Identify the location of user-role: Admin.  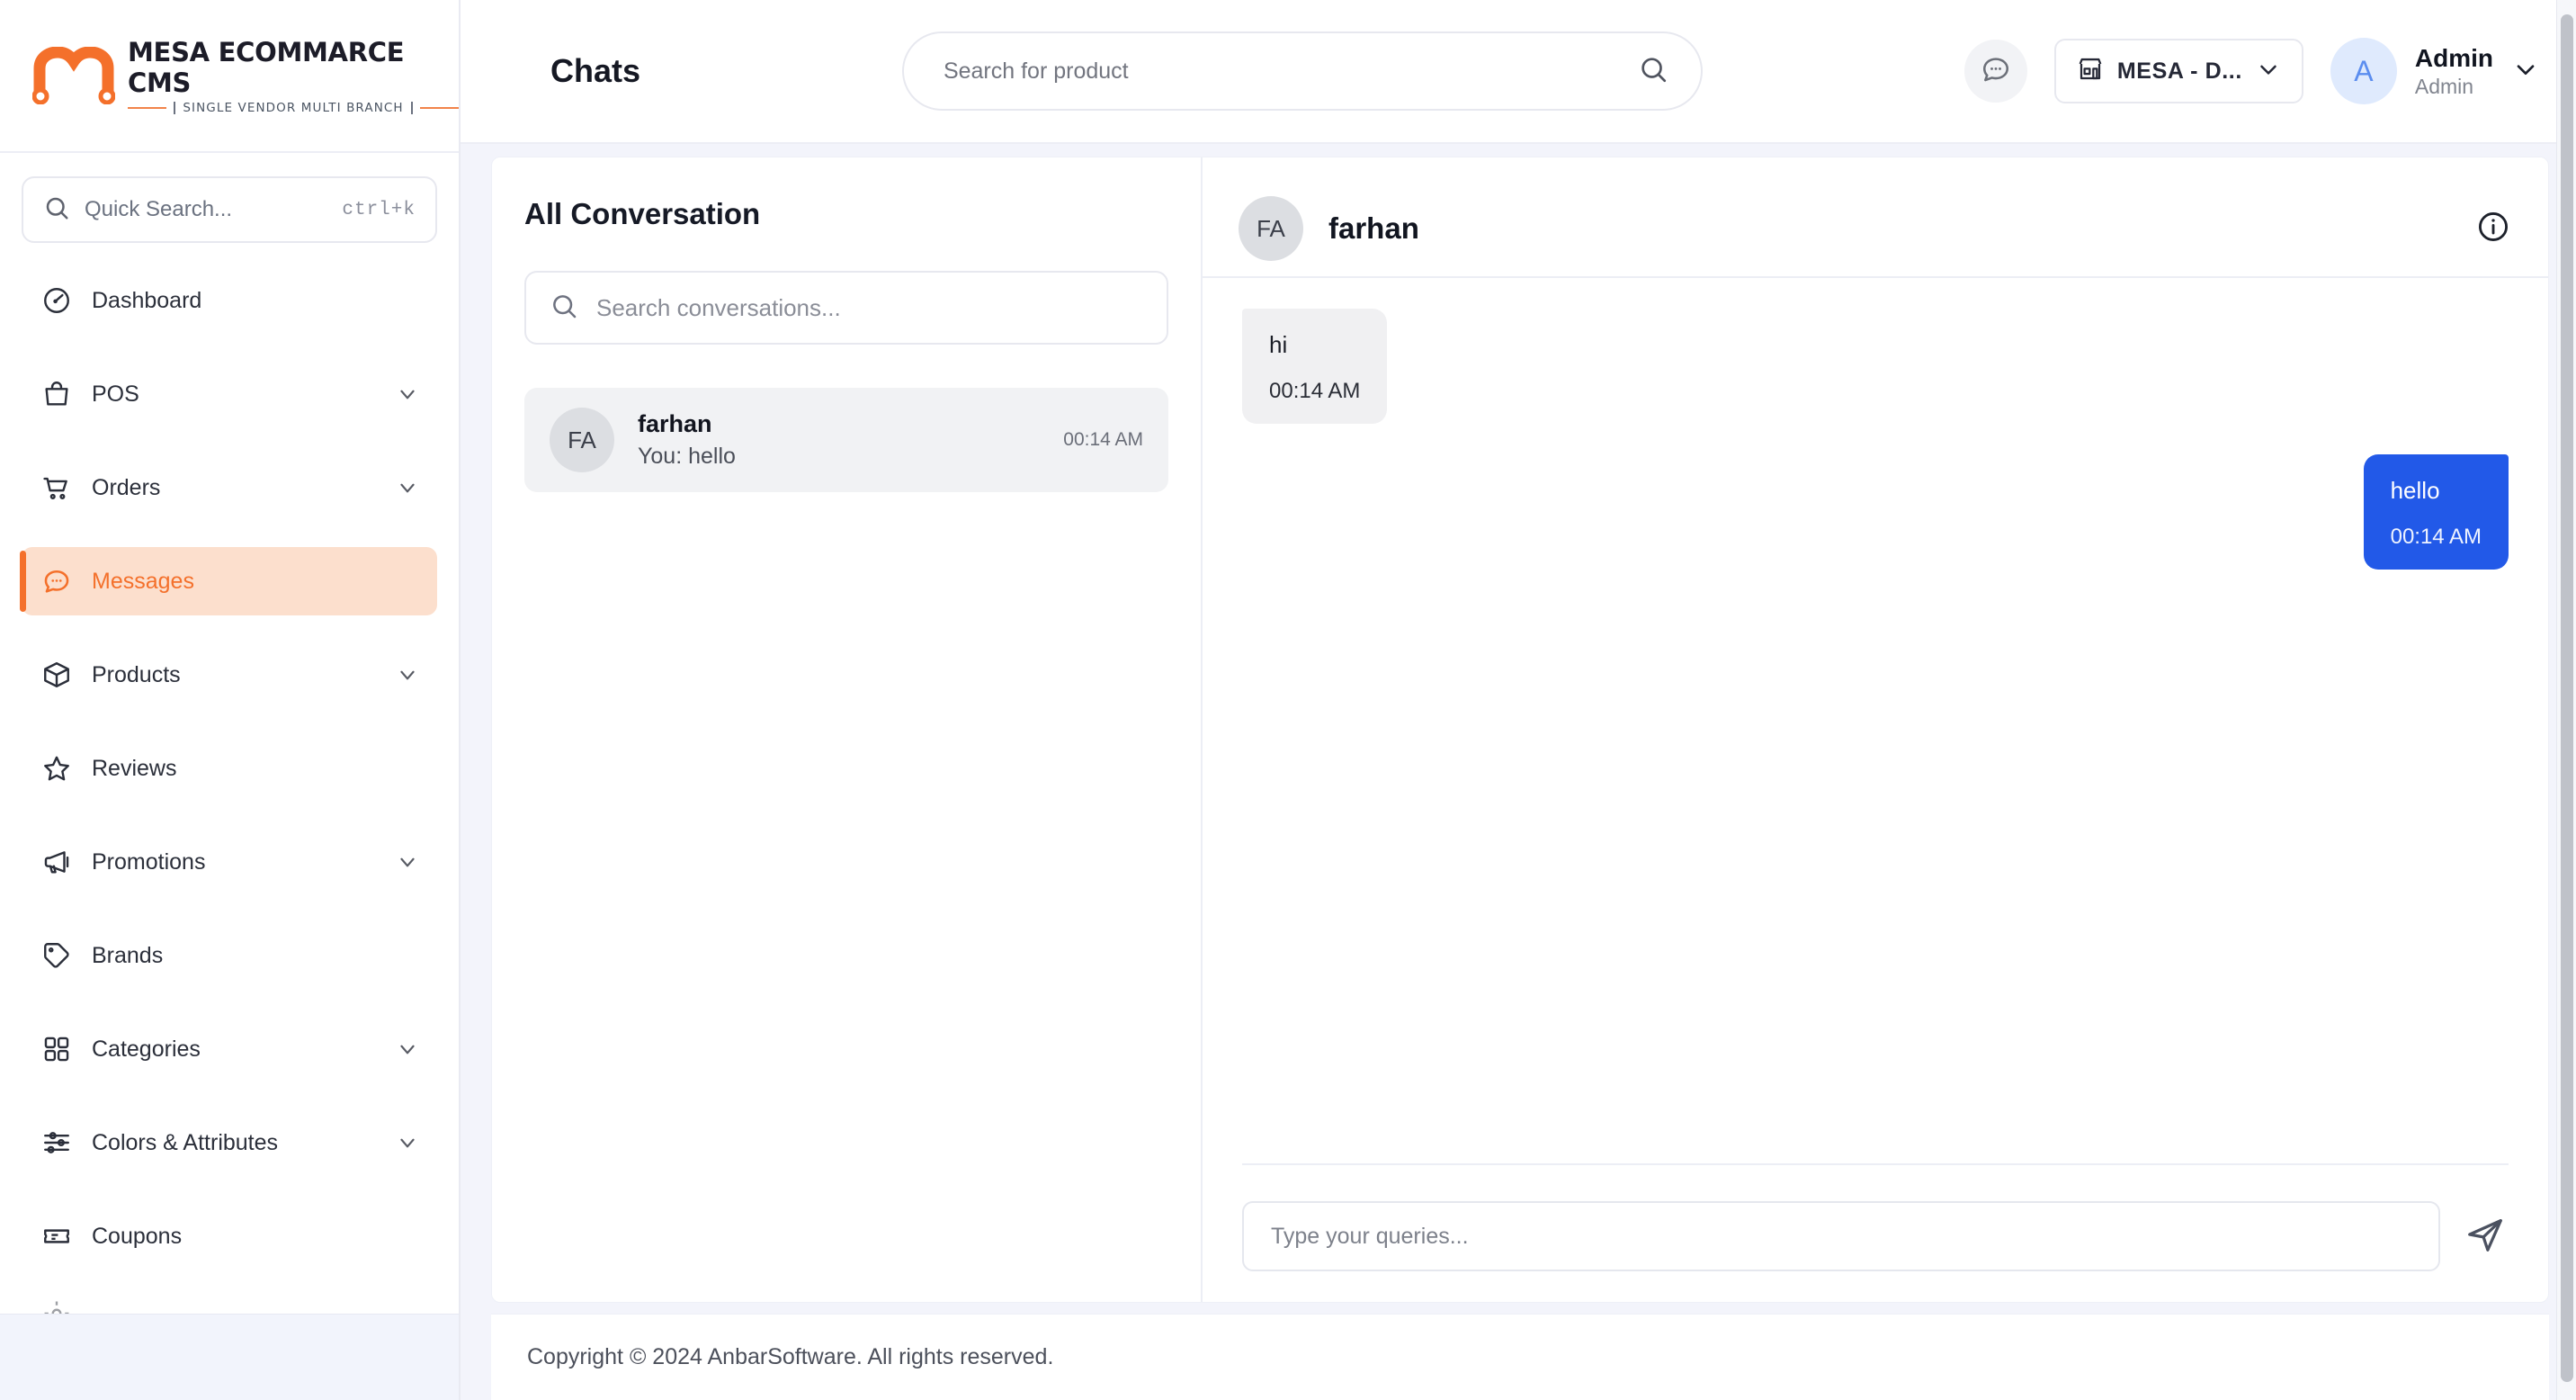
(2444, 86).